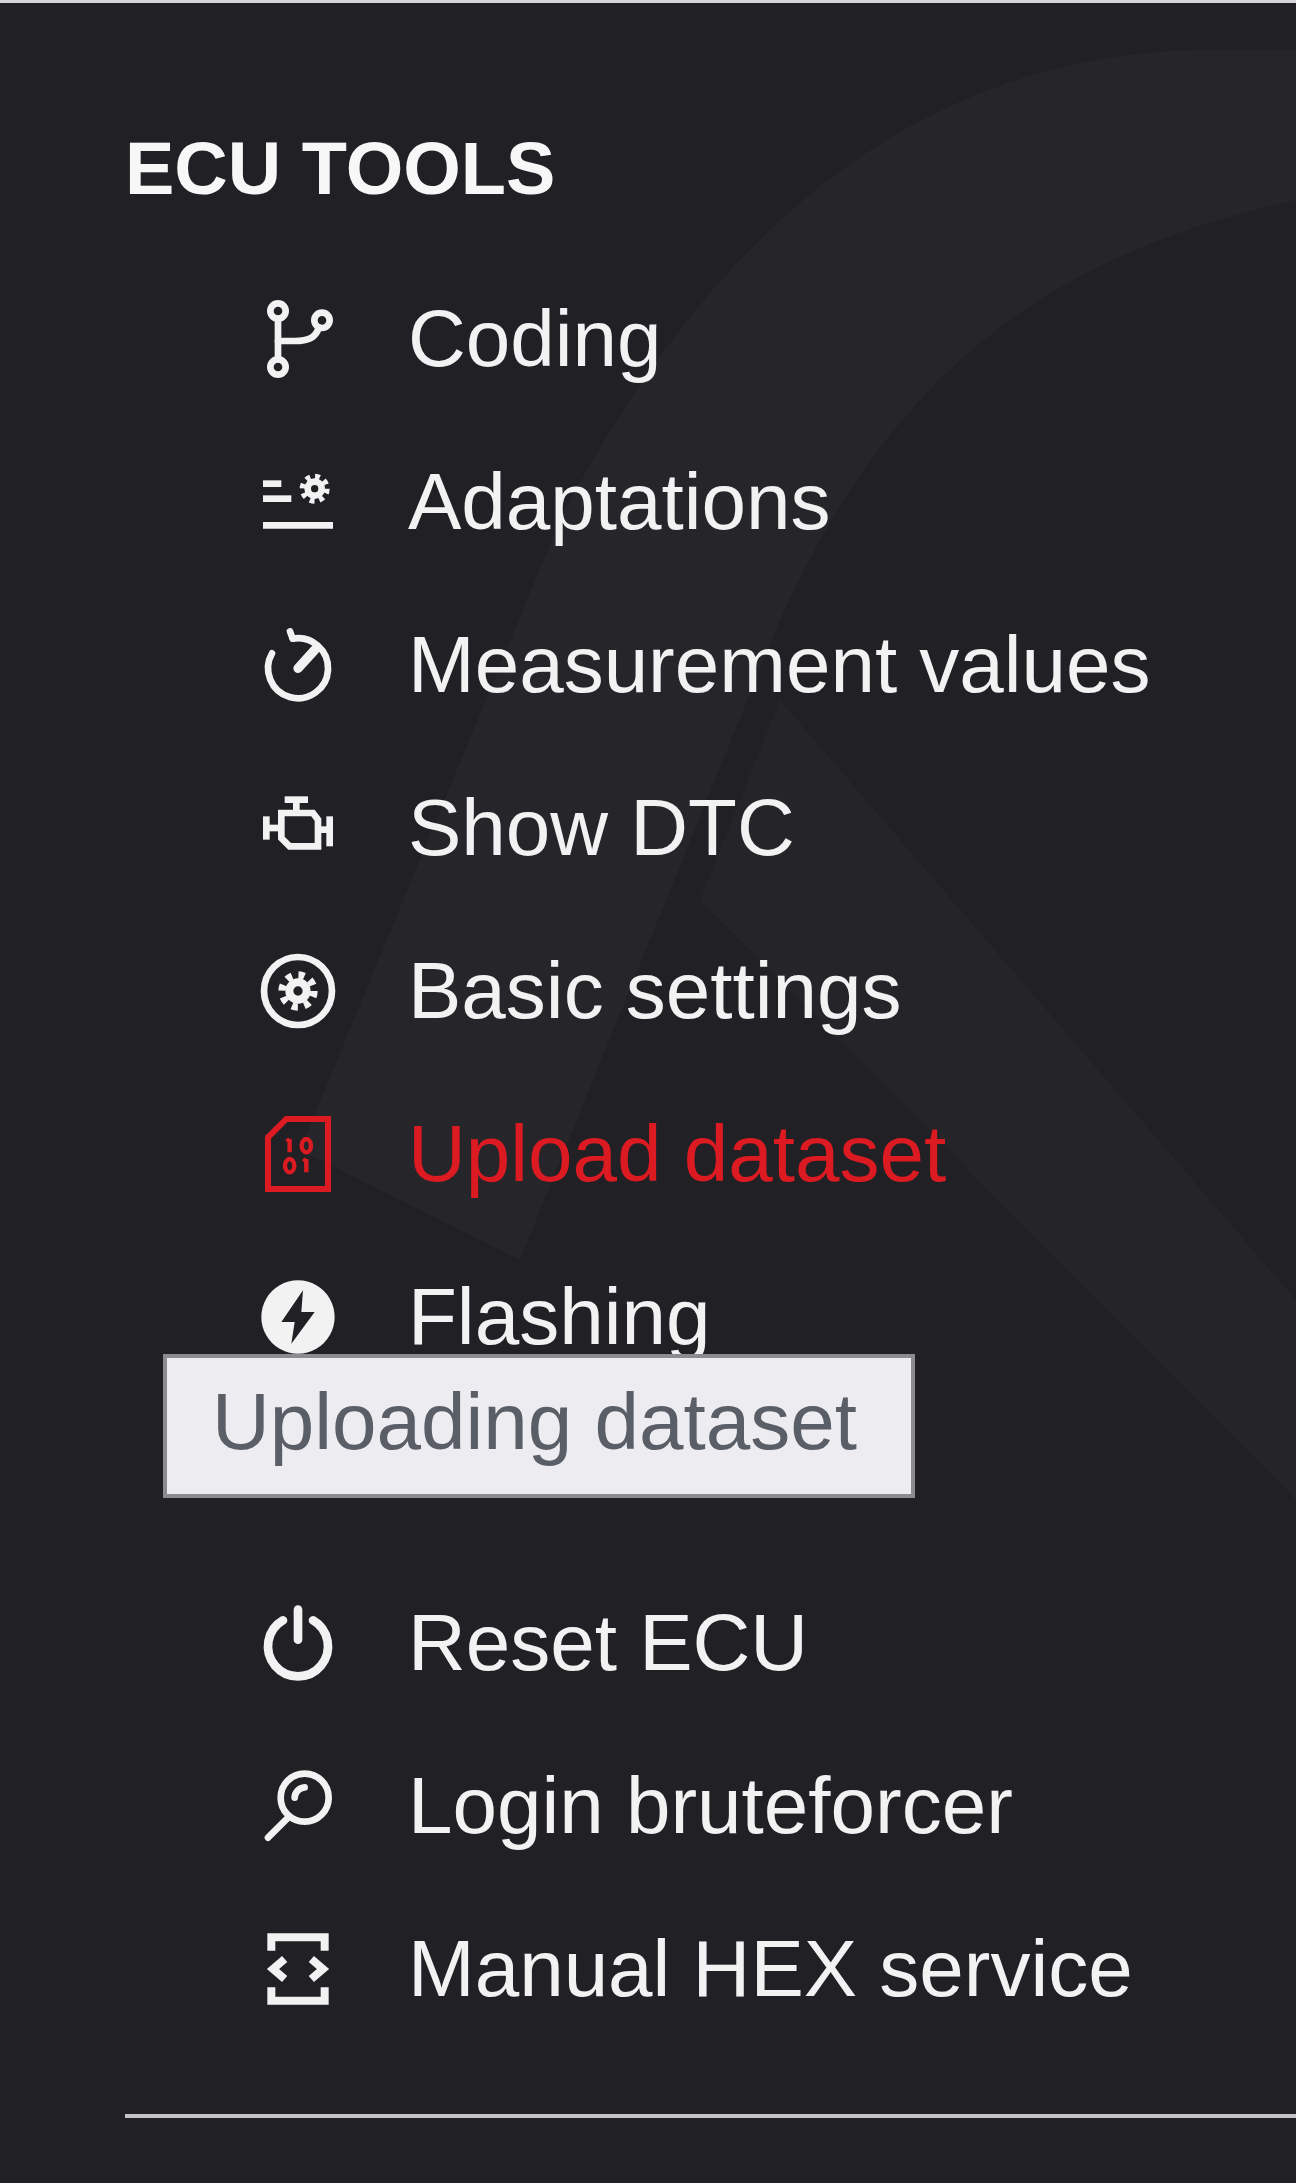 The width and height of the screenshot is (1296, 2183). Describe the element at coordinates (533, 1642) in the screenshot. I see `menu-item: Reset ECU` at that location.